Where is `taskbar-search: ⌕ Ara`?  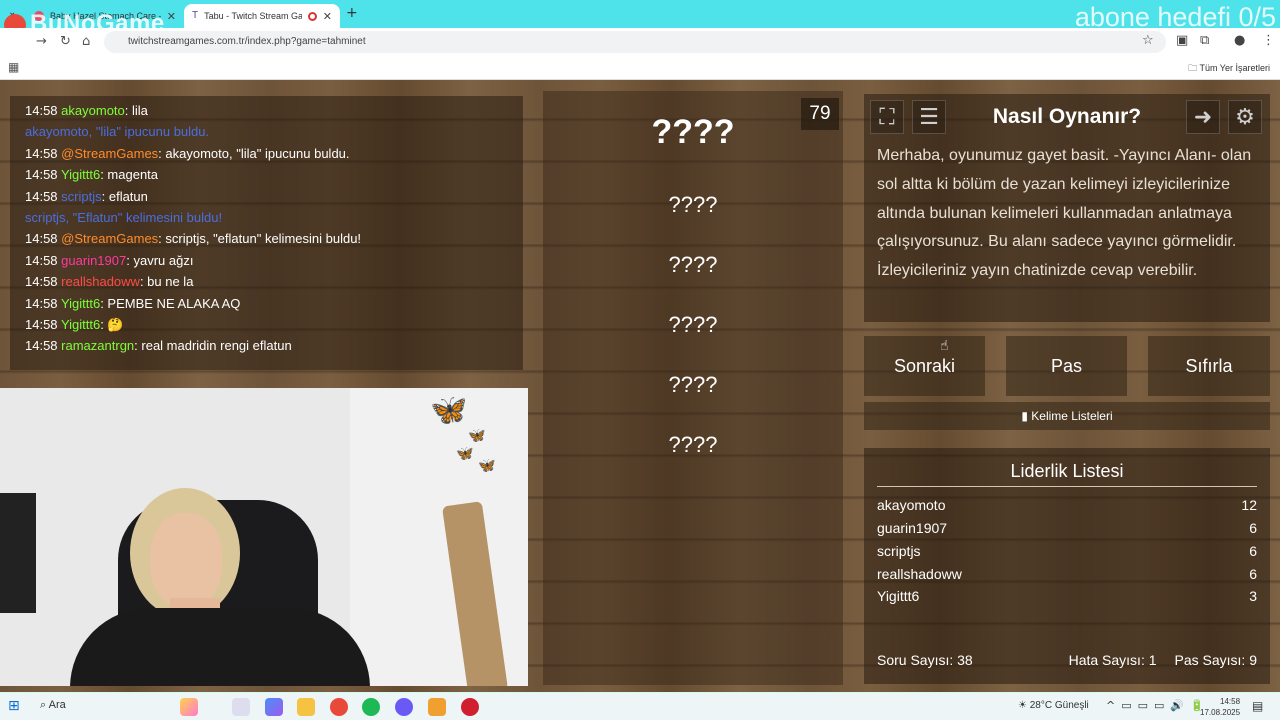
taskbar-search: ⌕ Ara is located at coordinates (53, 705).